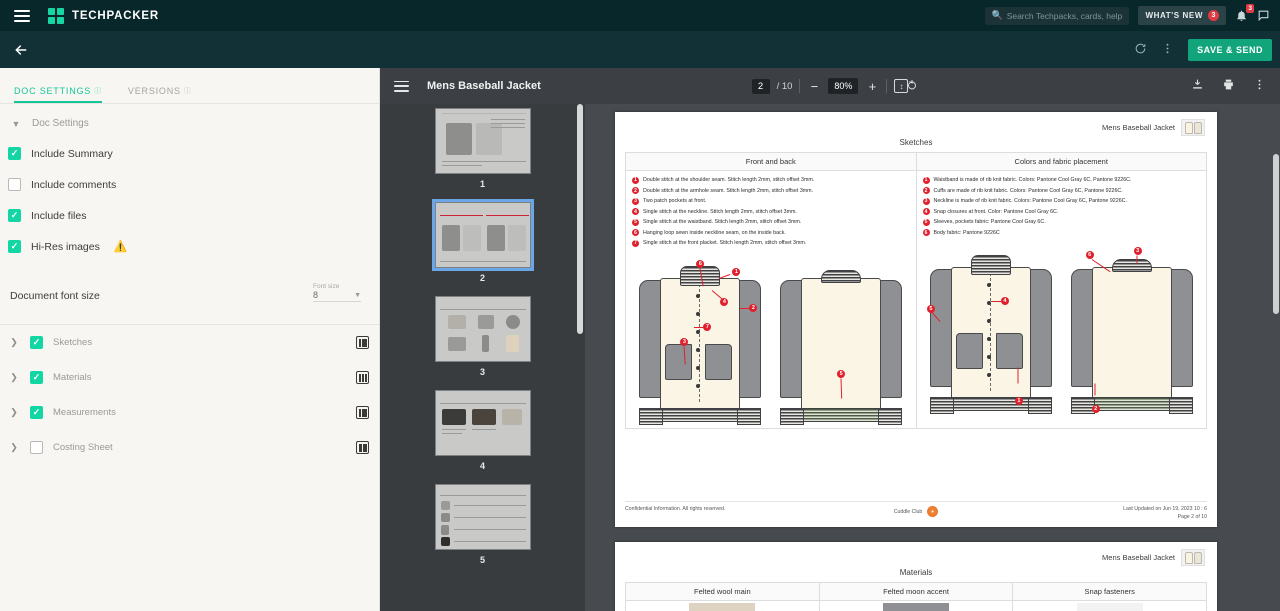 This screenshot has width=1280, height=611. Describe the element at coordinates (189, 153) in the screenshot. I see `option-include-summary: Include Summary` at that location.